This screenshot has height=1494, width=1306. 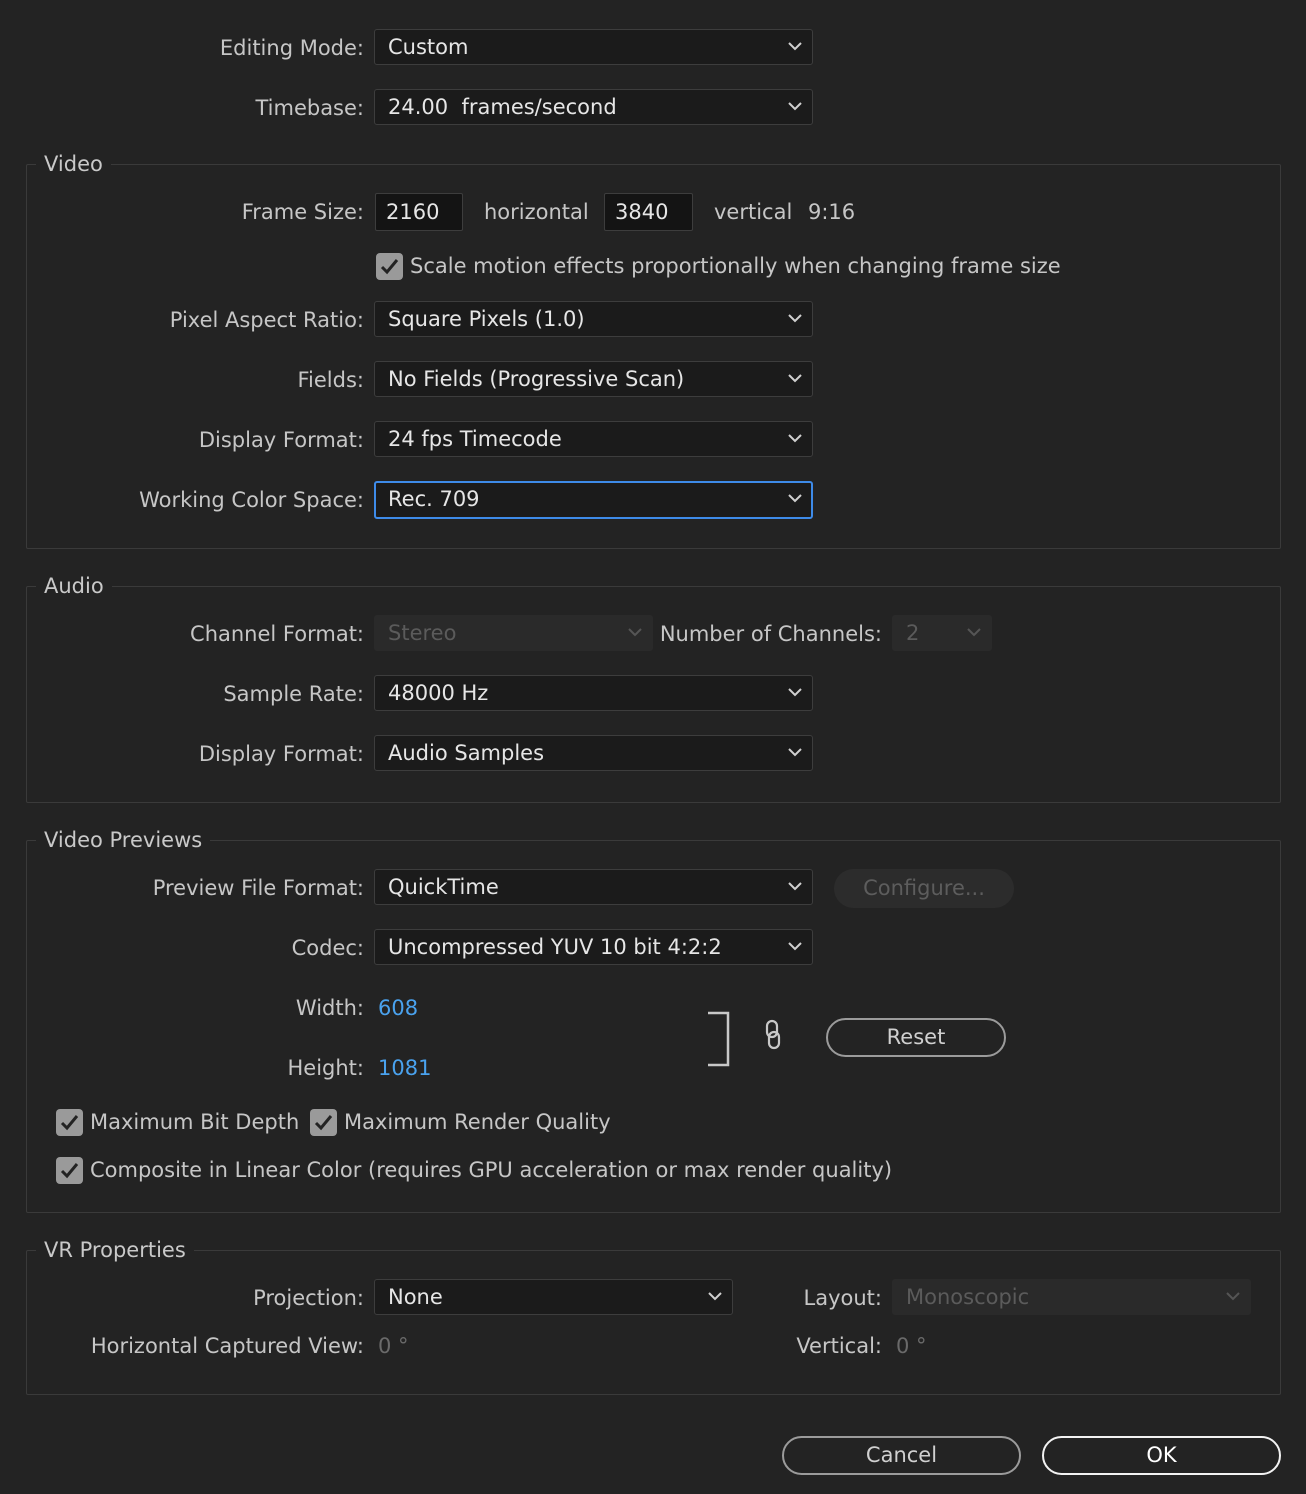 I want to click on max-bit-depth-label: Maximum Bit Depth, so click(x=194, y=1122).